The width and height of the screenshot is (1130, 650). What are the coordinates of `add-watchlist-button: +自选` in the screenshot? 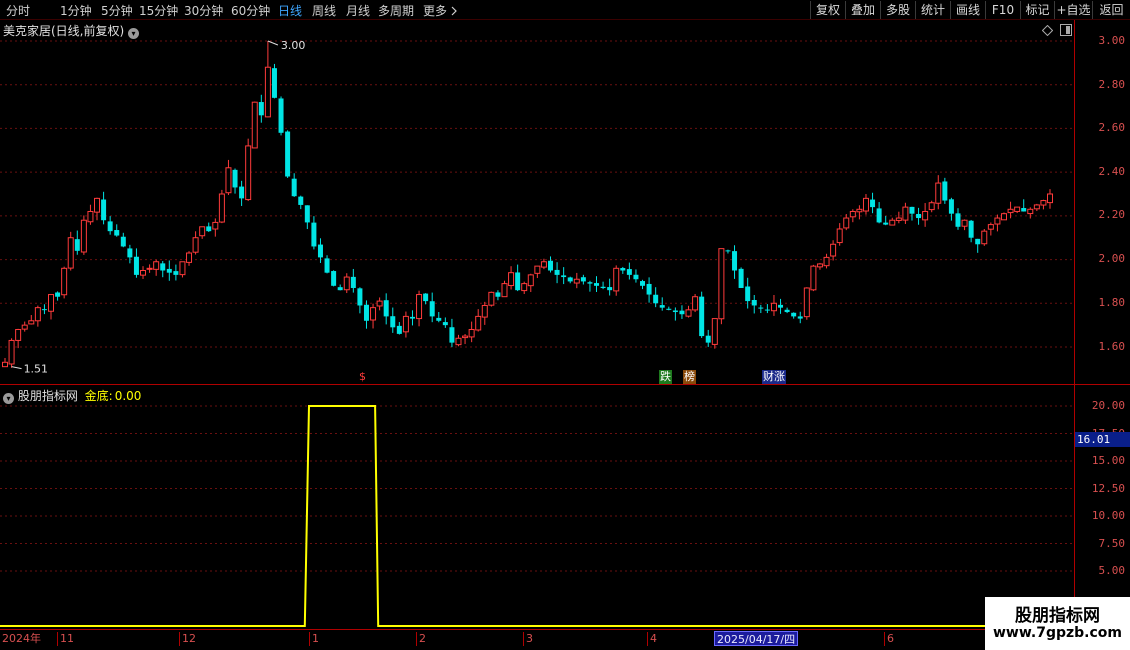 It's located at (1073, 10).